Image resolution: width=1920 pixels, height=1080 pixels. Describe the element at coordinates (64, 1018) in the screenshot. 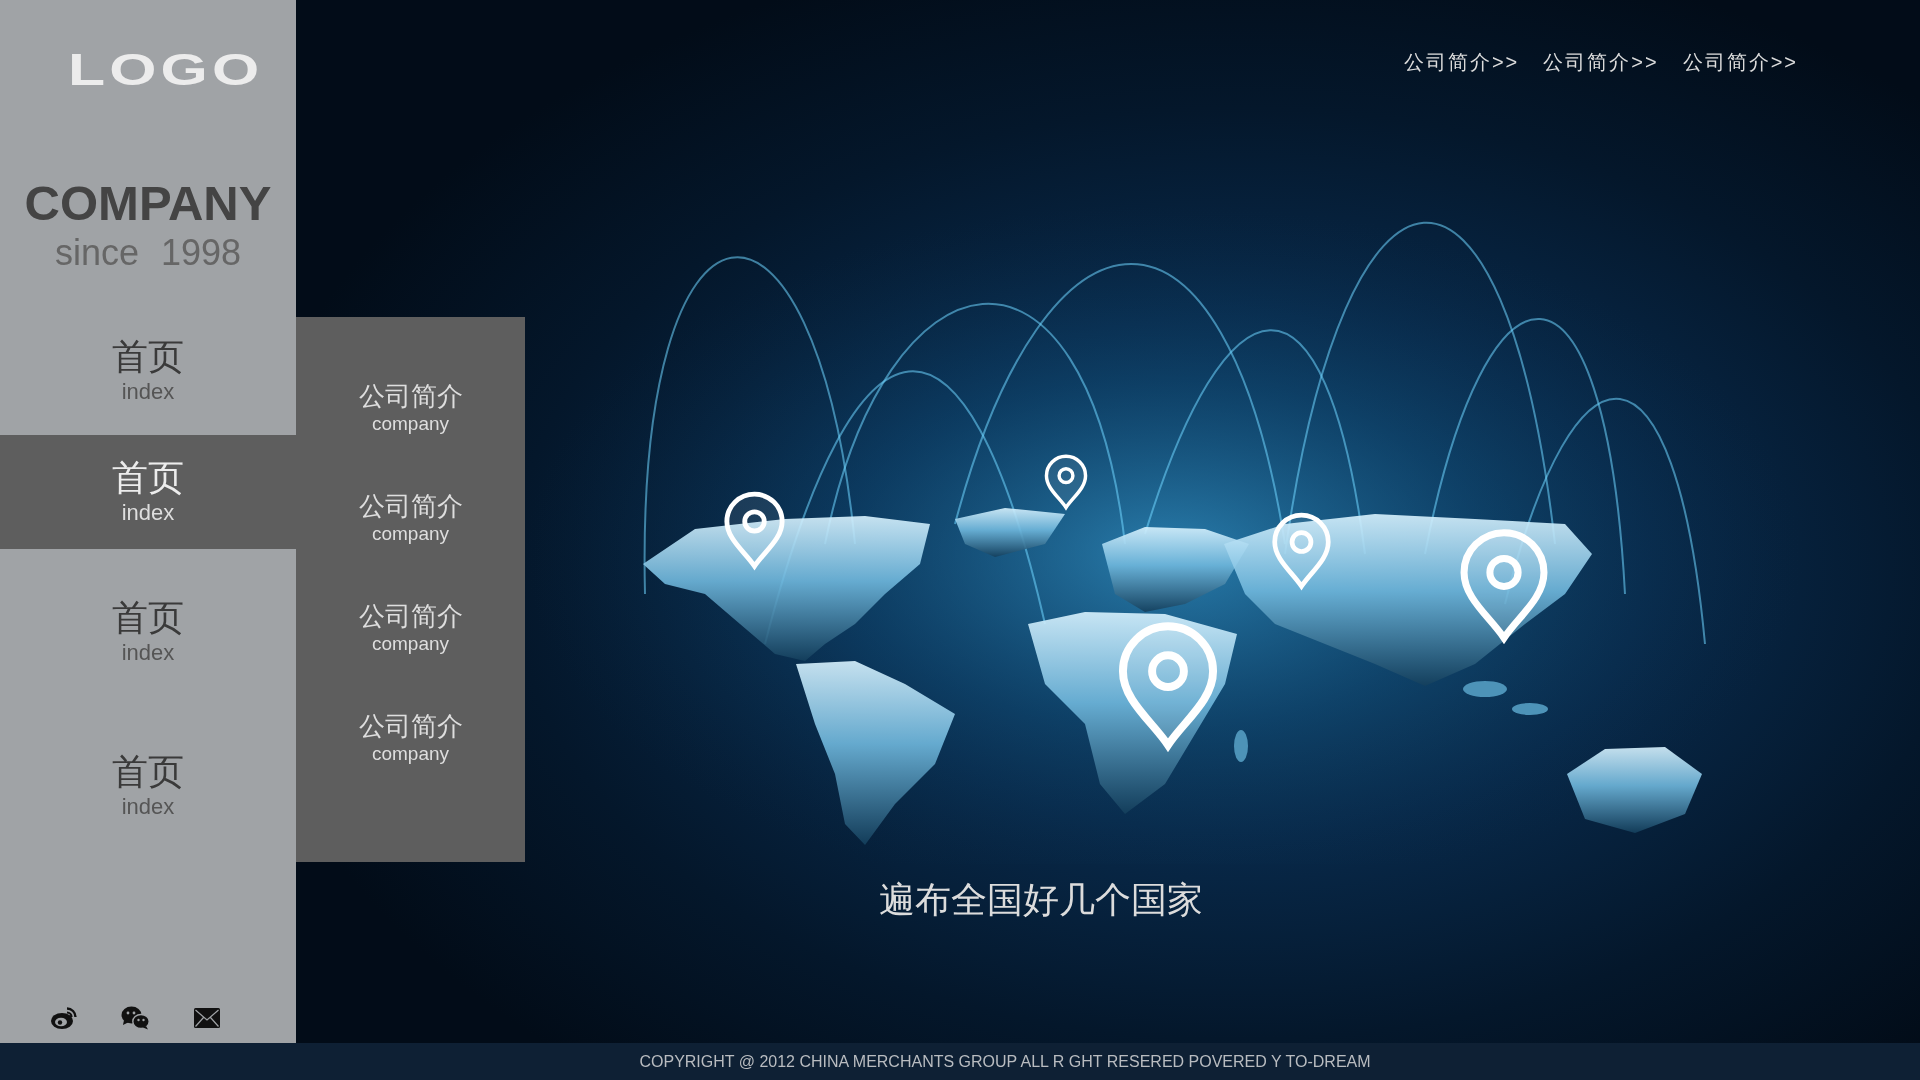

I see `eye-signal-icon` at that location.